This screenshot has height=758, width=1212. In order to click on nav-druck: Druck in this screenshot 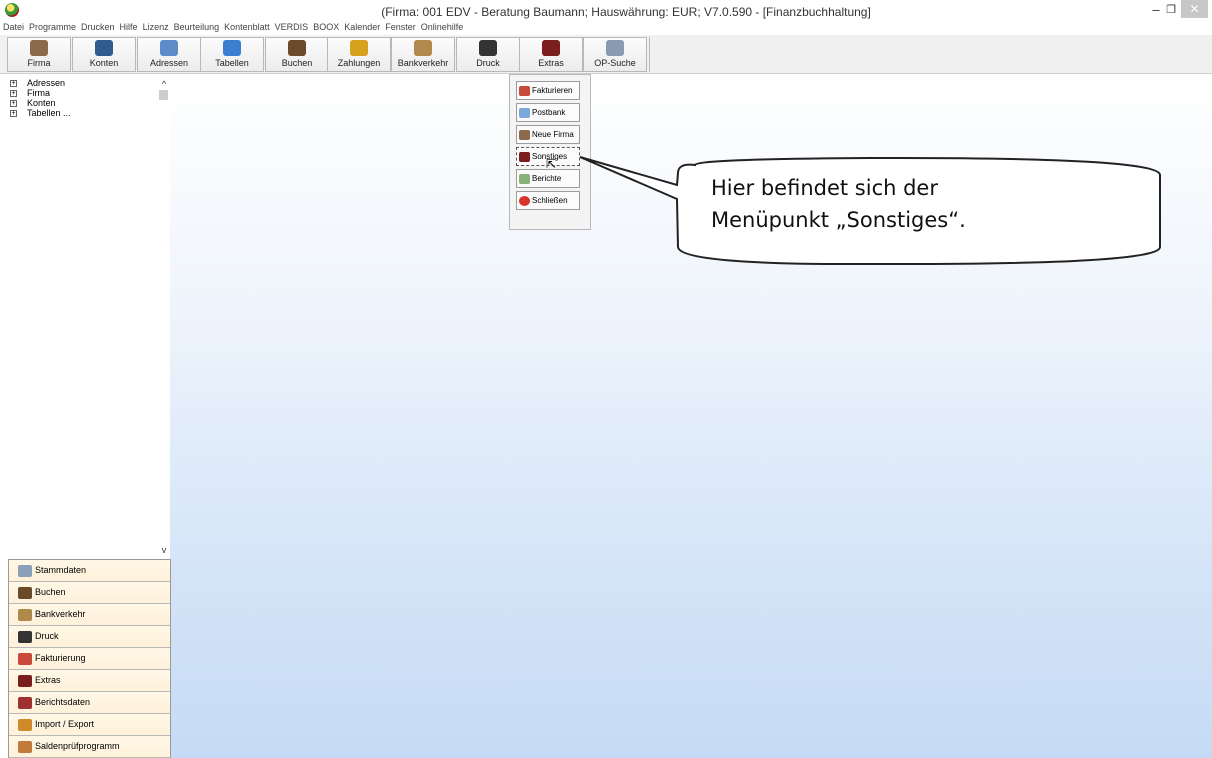, I will do `click(89, 637)`.